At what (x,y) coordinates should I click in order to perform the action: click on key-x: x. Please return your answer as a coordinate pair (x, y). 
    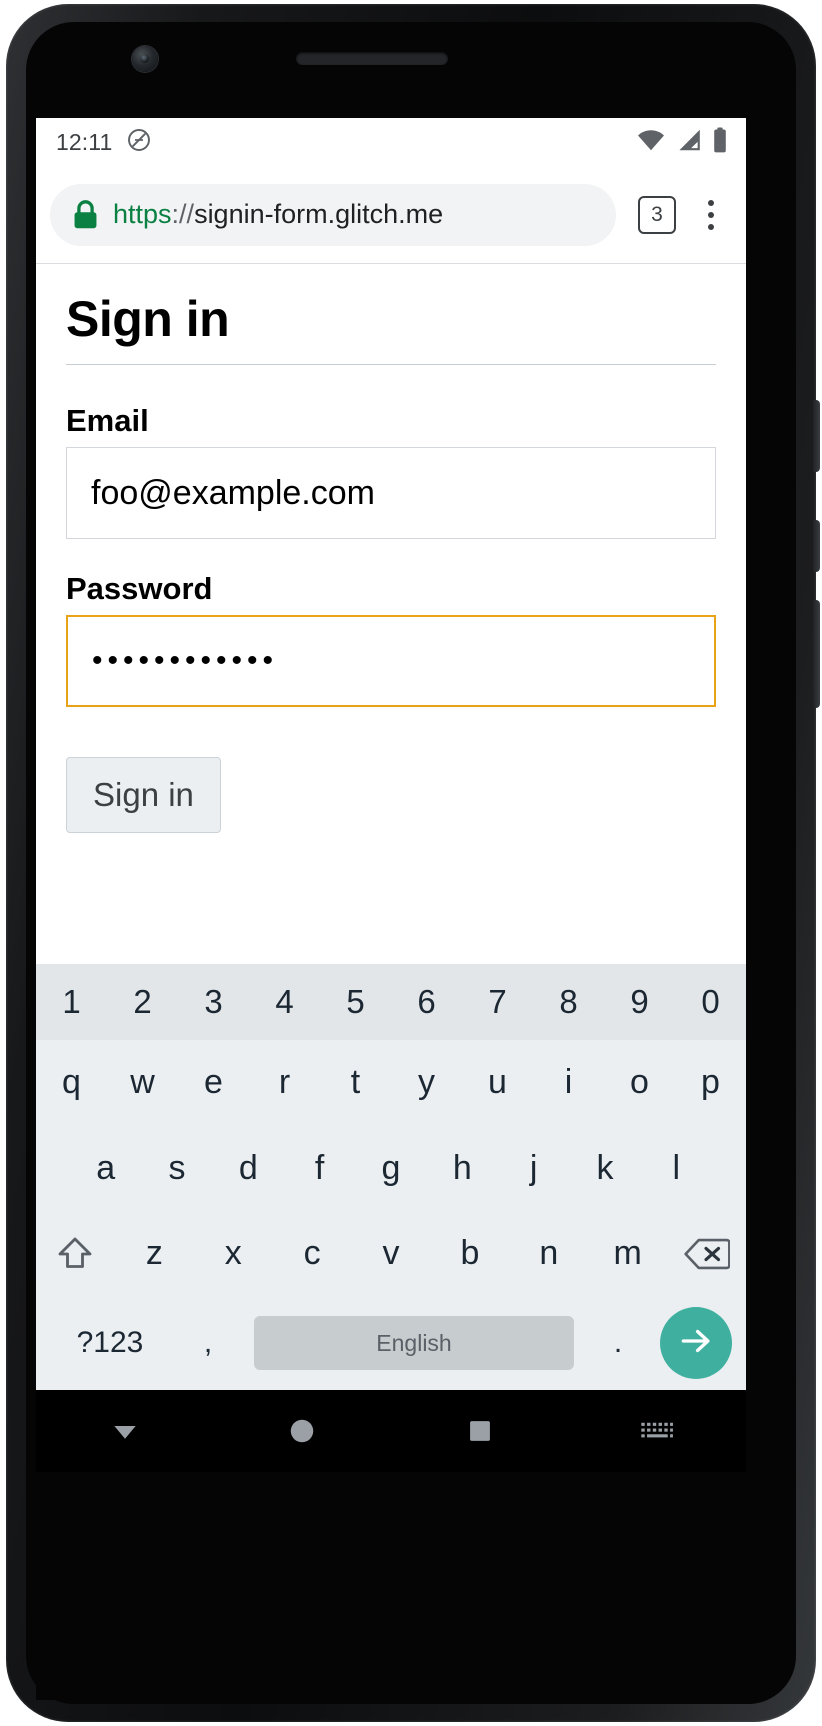
    Looking at the image, I should click on (233, 1254).